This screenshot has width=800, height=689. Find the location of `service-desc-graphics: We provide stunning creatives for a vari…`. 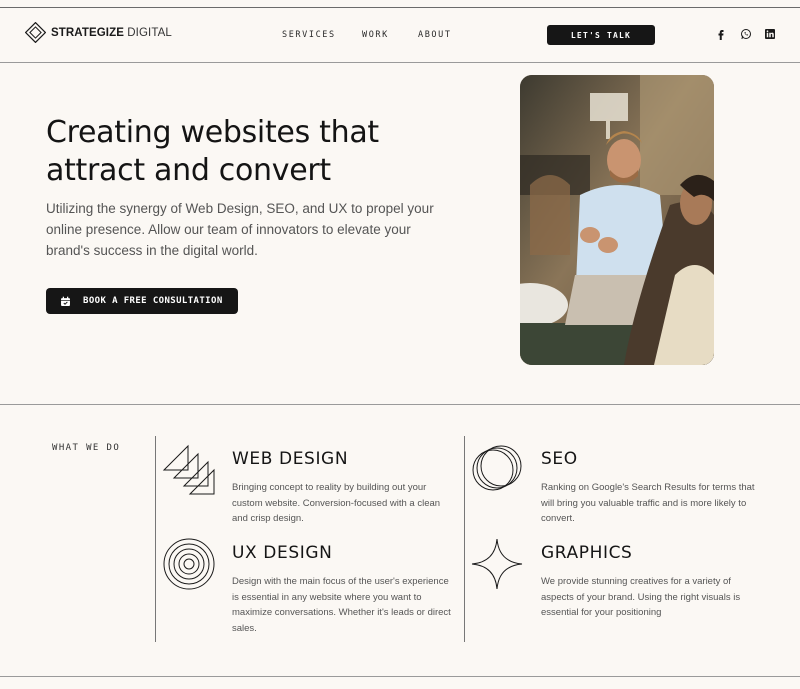

service-desc-graphics: We provide stunning creatives for a vari… is located at coordinates (641, 597).